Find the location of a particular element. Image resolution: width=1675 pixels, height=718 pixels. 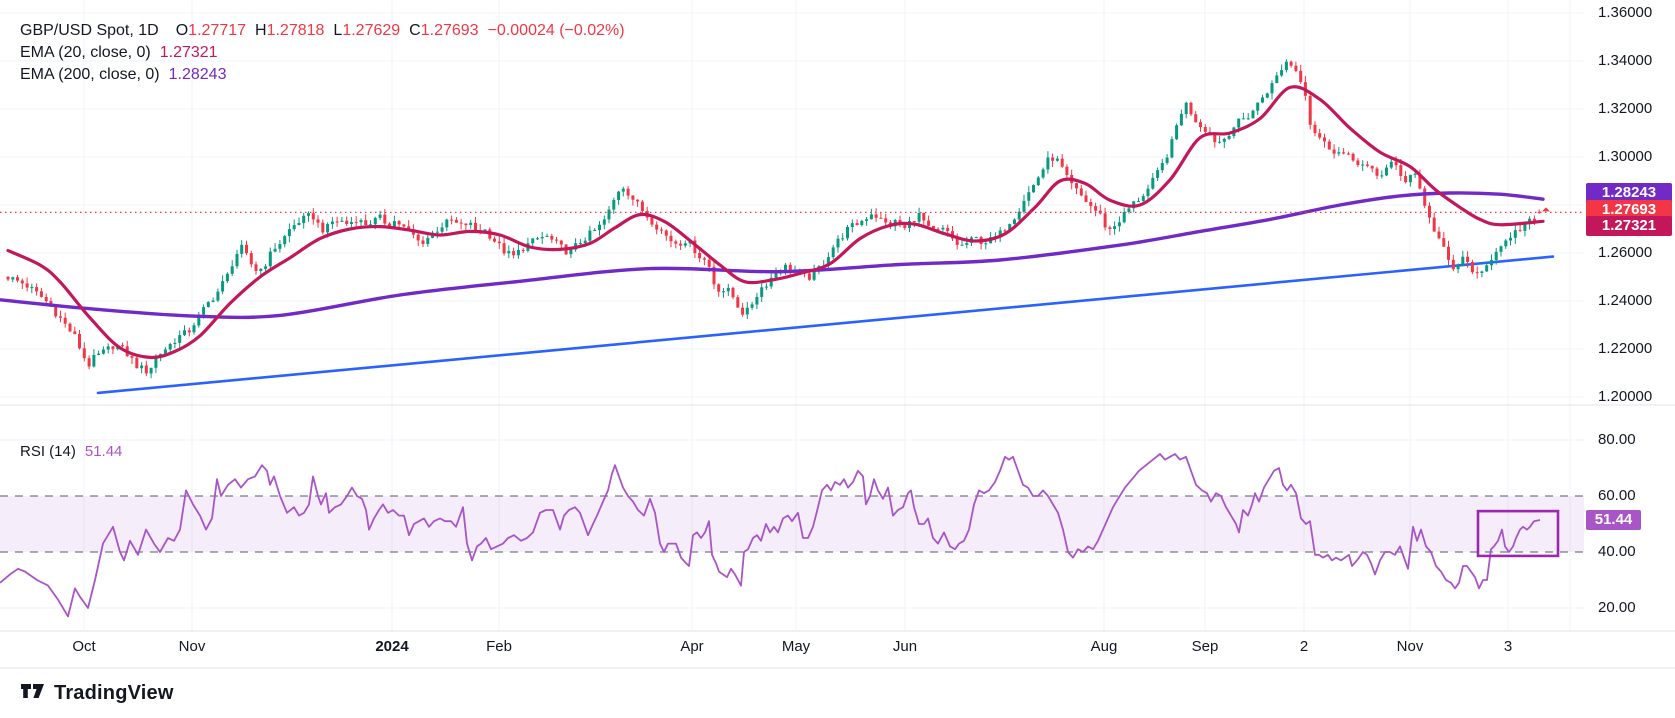

ema200-value: 1.28243 is located at coordinates (197, 74).